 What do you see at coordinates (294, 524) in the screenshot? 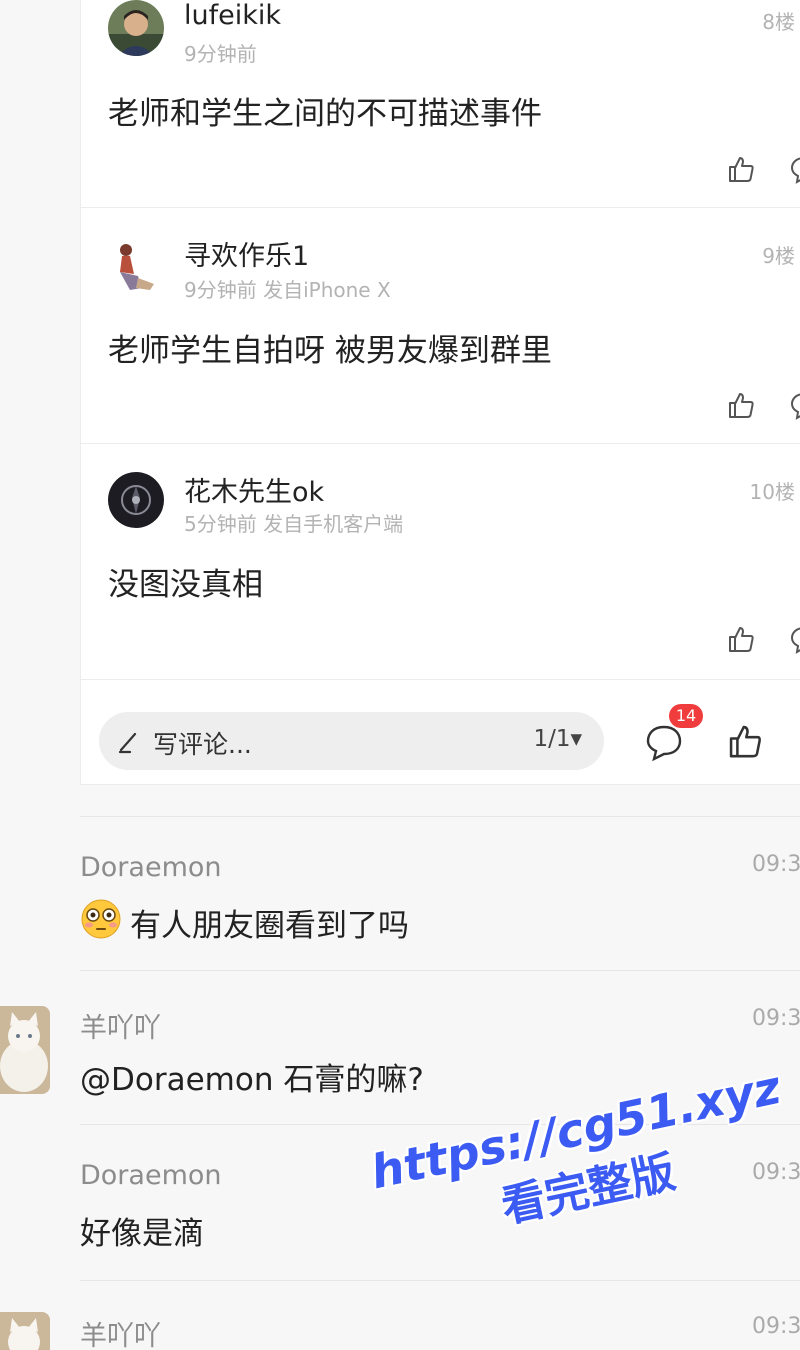
I see `post-meta: 5分钟前 发自手机客户端` at bounding box center [294, 524].